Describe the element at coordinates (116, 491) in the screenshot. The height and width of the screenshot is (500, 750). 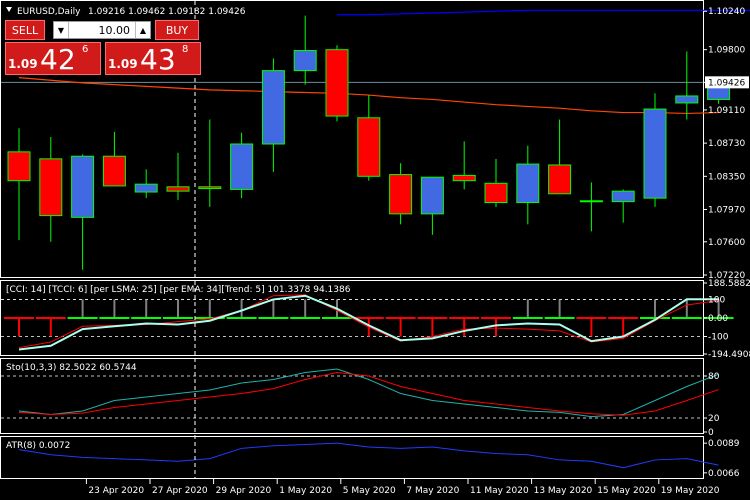
I see `x-tick-label: 23 Apr 2020` at that location.